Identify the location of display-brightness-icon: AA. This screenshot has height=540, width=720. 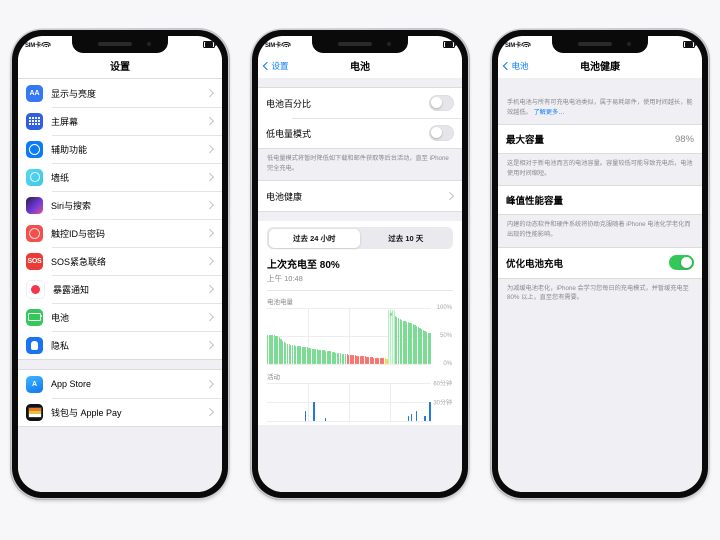
(34, 93).